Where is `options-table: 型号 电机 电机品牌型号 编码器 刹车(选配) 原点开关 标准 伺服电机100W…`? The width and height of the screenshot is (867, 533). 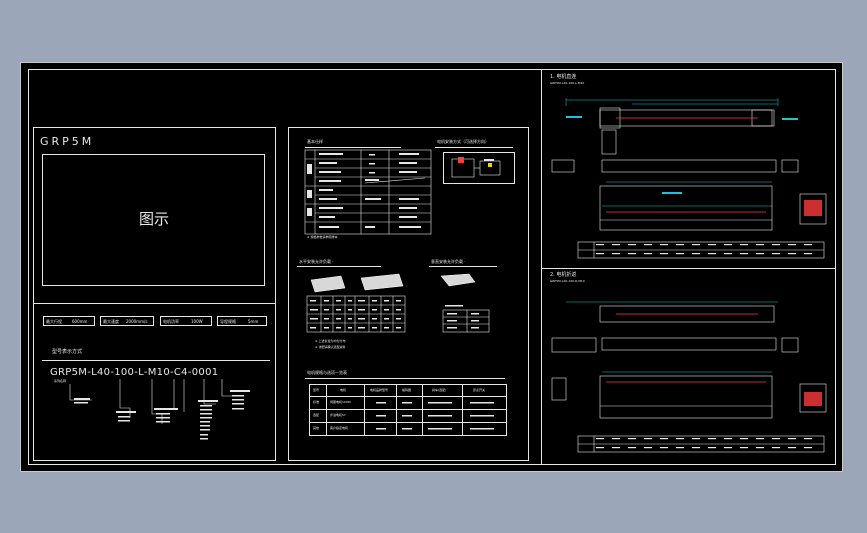 options-table: 型号 电机 电机品牌型号 编码器 刹车(选配) 原点开关 标准 伺服电机100W… is located at coordinates (408, 410).